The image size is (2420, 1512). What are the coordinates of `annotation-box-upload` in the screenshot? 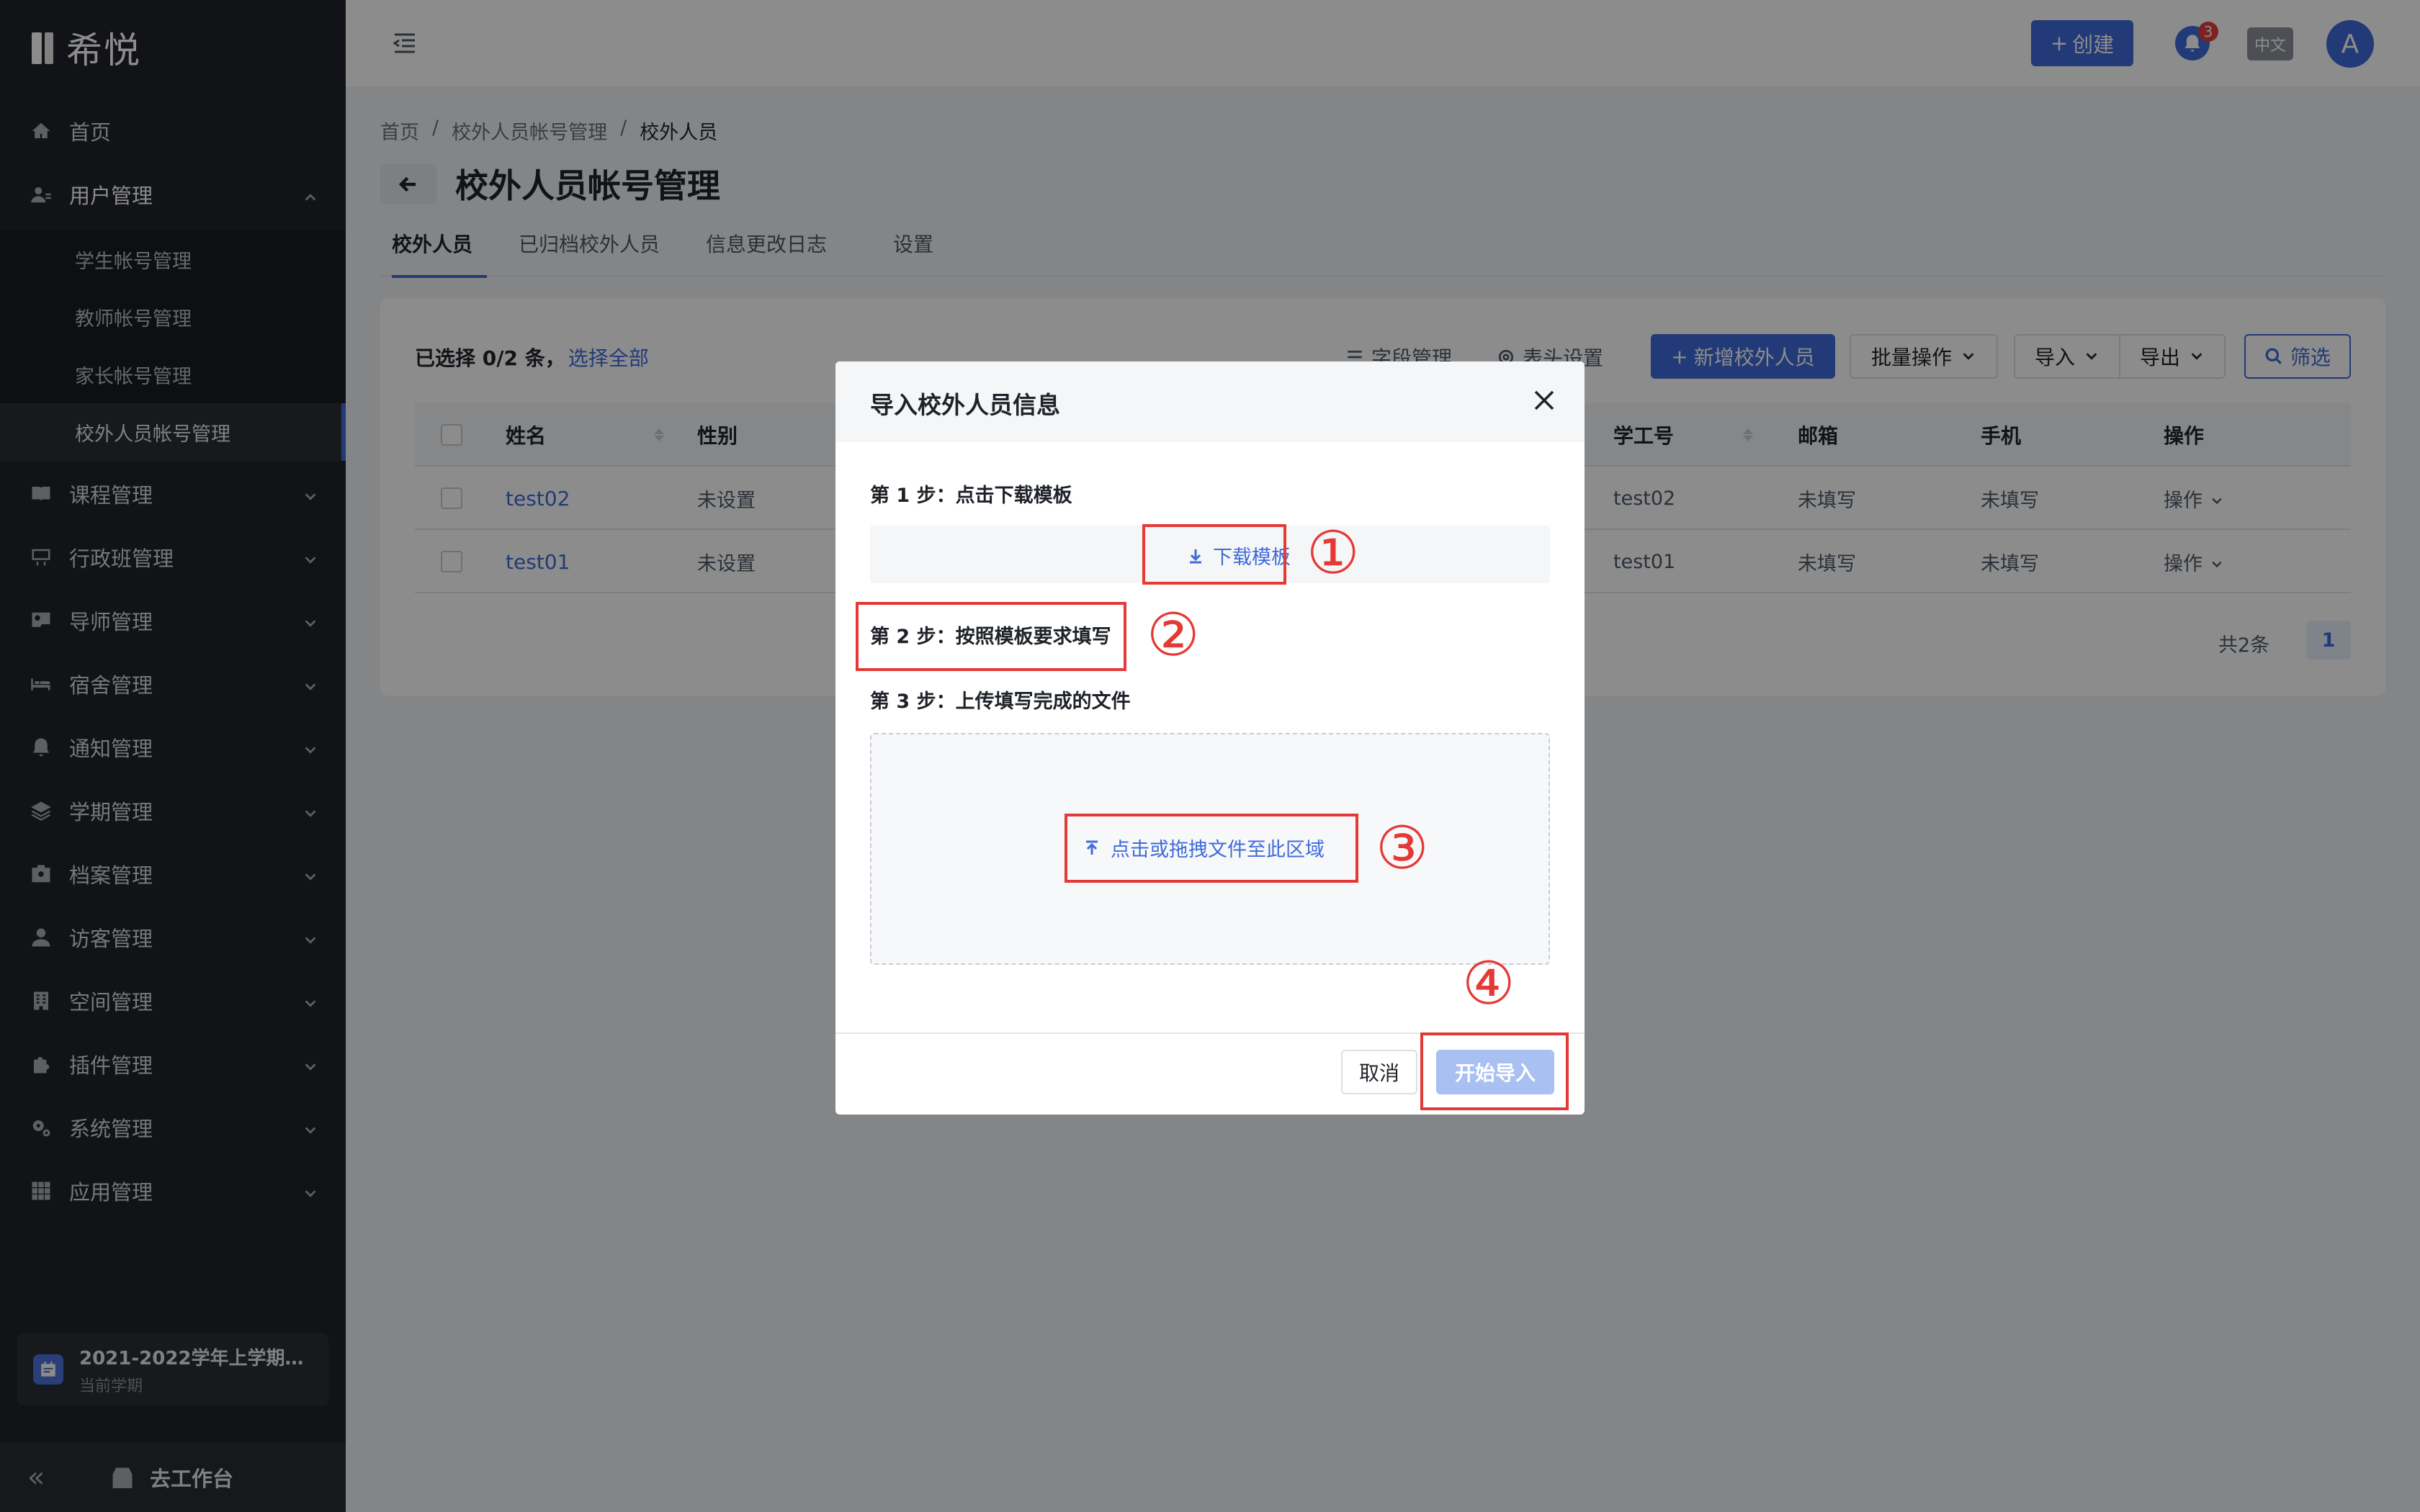 It's located at (1211, 848).